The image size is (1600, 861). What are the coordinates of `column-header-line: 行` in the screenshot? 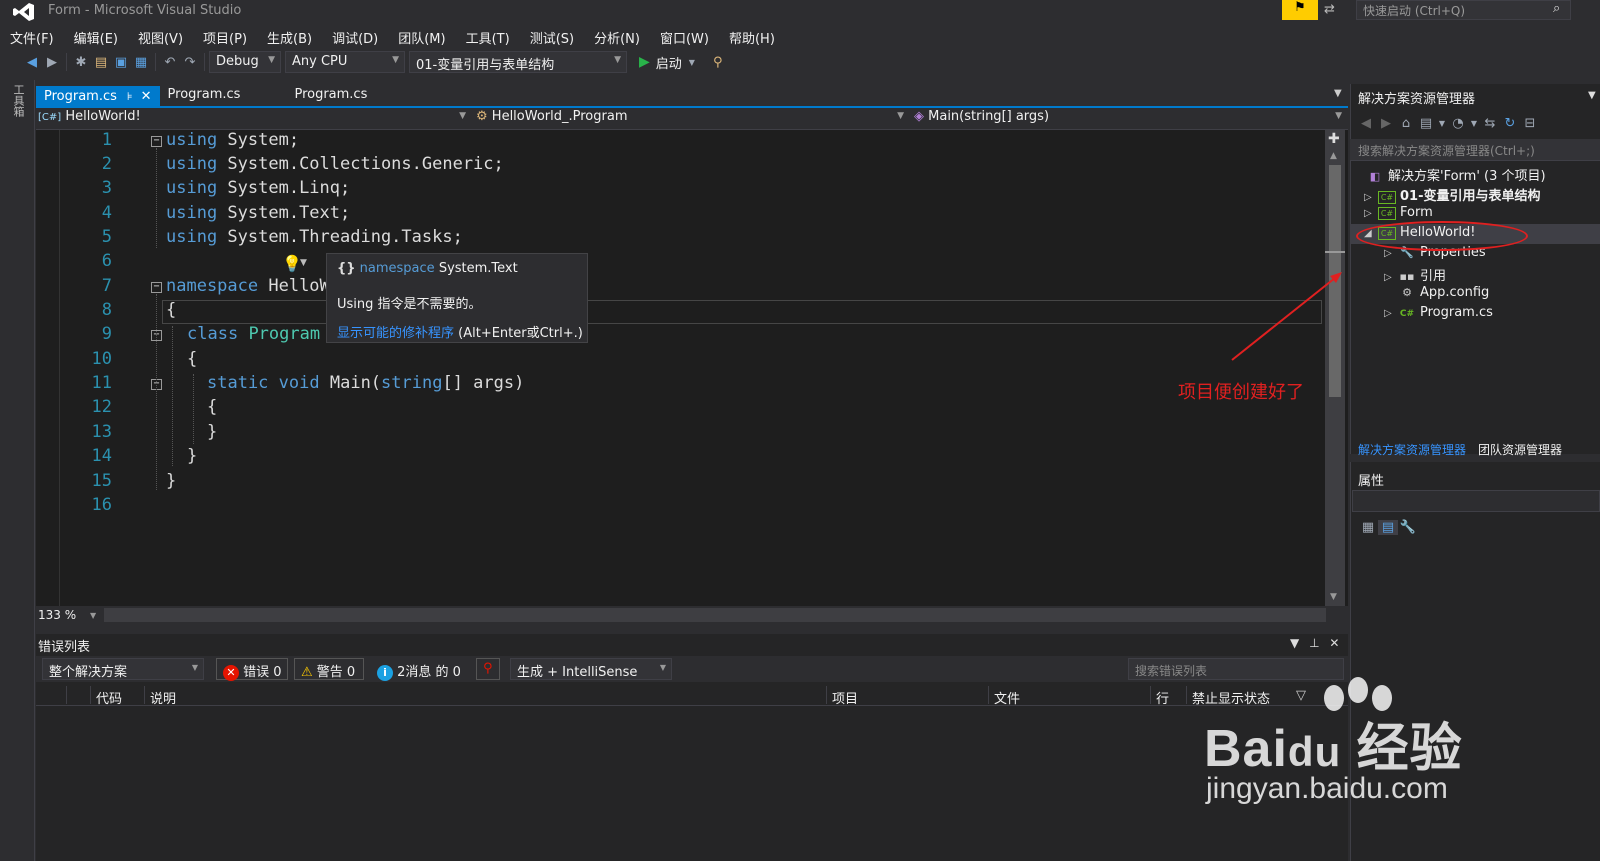 It's located at (1162, 697).